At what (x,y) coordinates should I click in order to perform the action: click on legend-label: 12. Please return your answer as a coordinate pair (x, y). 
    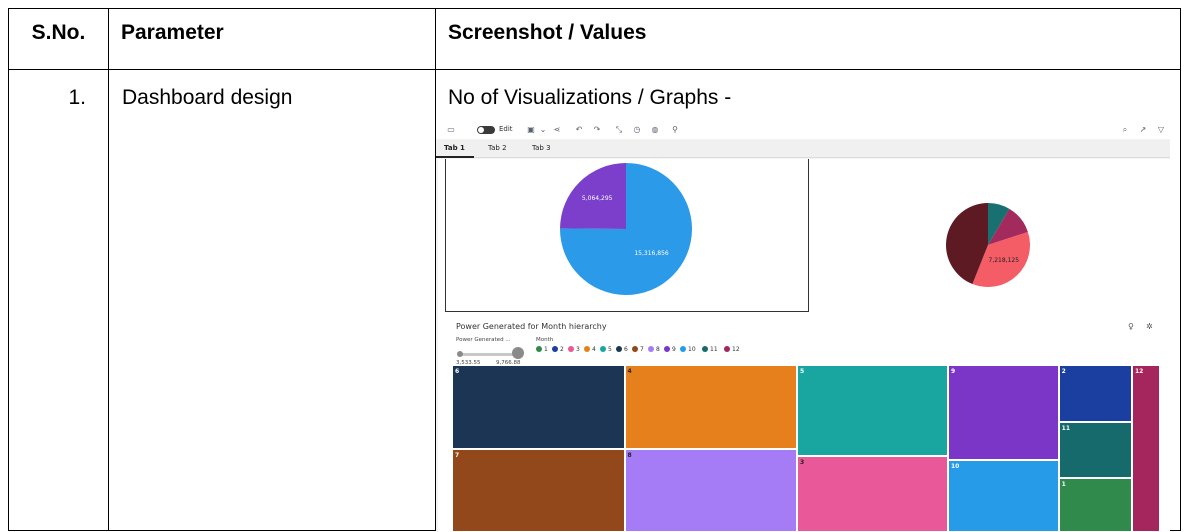
    Looking at the image, I should click on (736, 349).